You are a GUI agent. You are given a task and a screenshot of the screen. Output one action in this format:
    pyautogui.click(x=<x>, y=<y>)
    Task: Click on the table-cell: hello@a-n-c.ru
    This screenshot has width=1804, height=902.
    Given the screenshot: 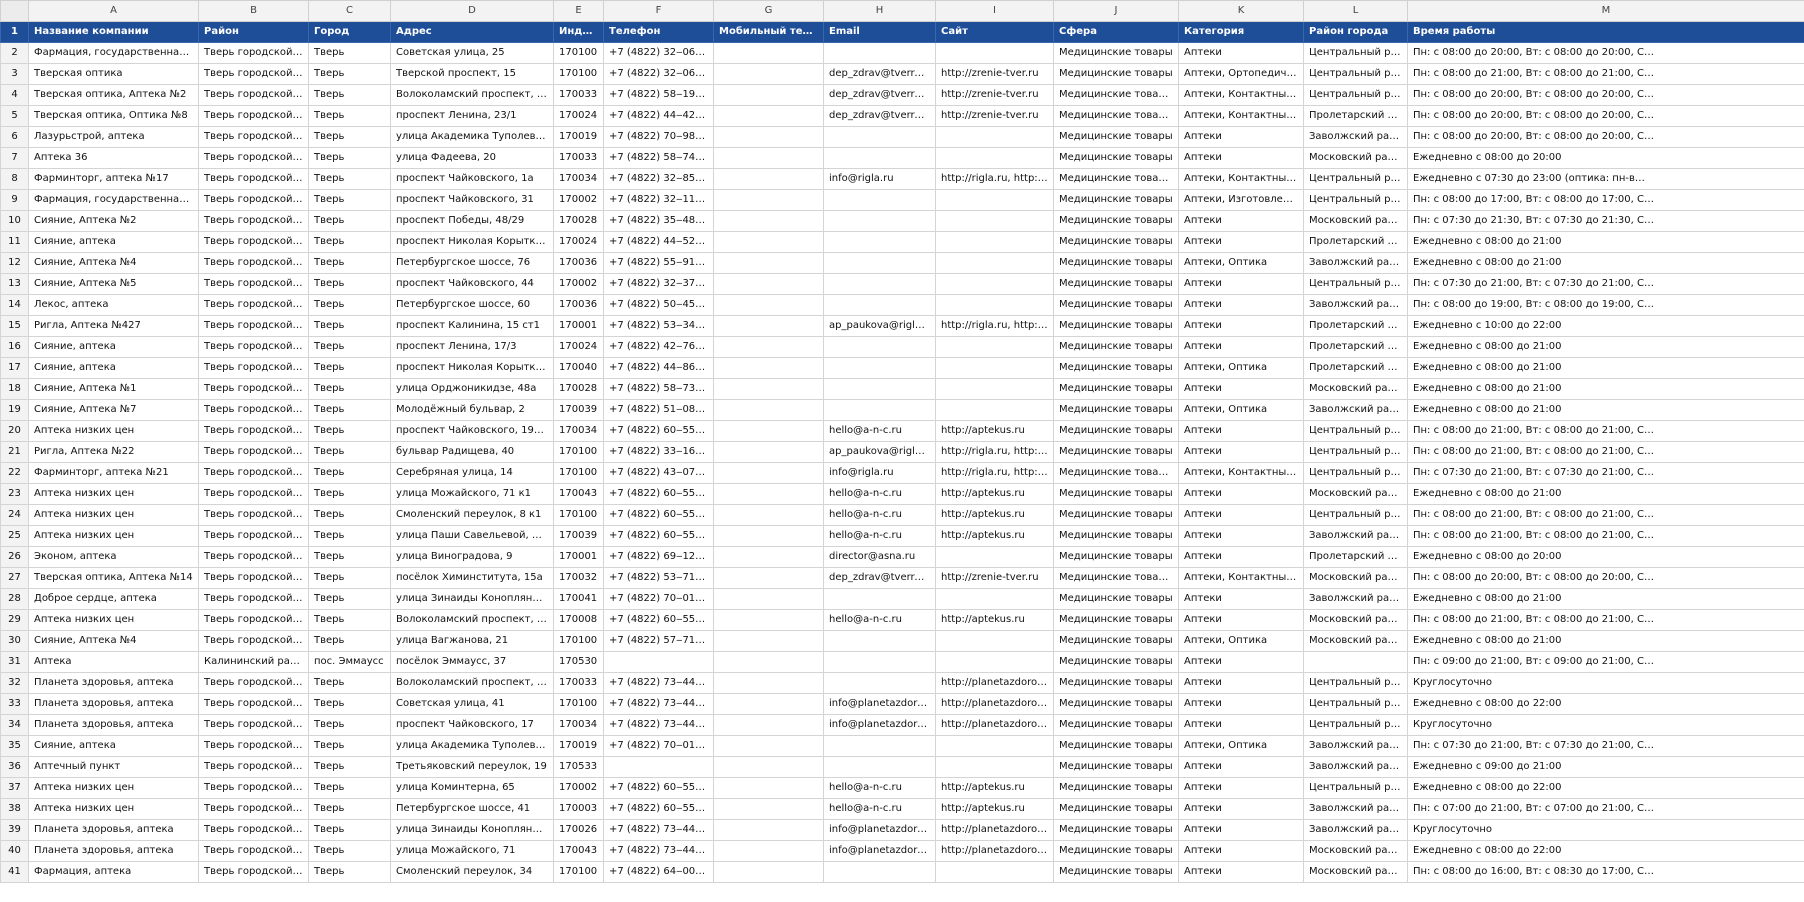 What is the action you would take?
    pyautogui.click(x=879, y=809)
    